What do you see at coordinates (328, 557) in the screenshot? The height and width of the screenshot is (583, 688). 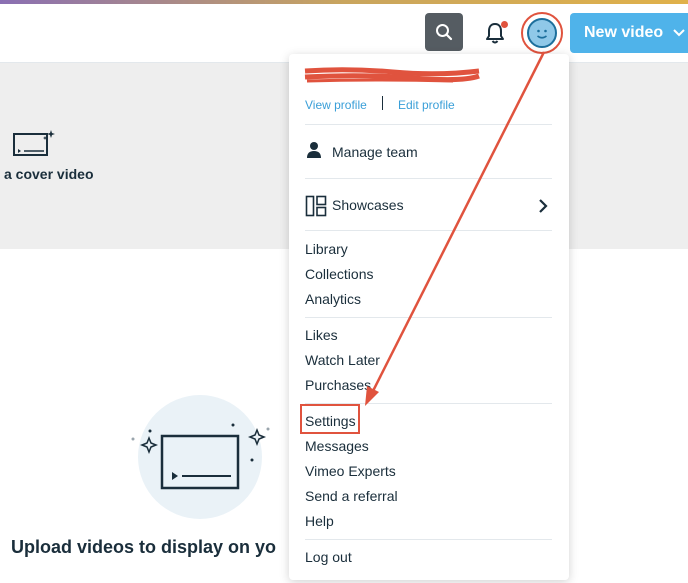 I see `menu-item-log-out: Log out` at bounding box center [328, 557].